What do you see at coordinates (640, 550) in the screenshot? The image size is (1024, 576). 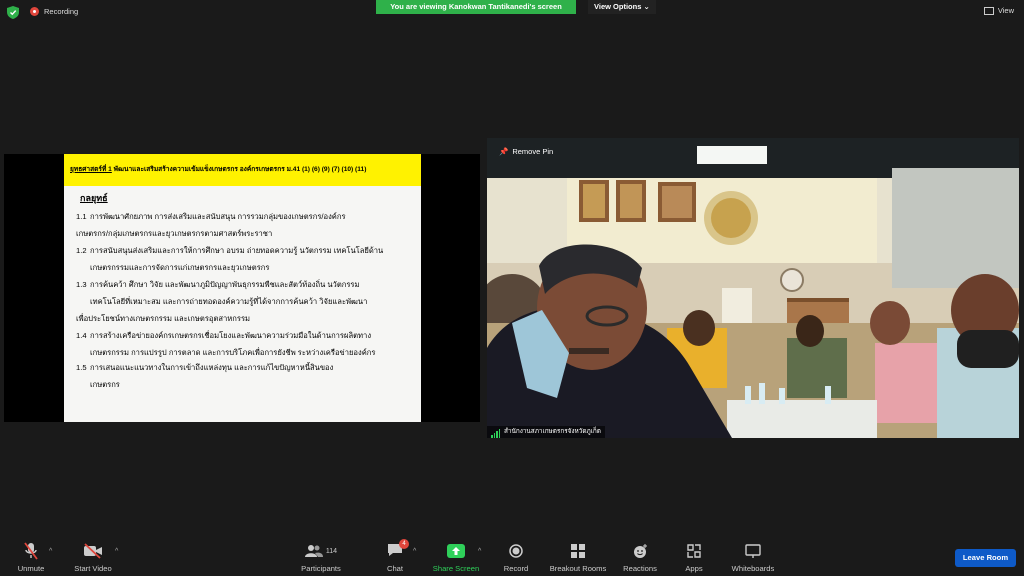 I see `reactions-icon` at bounding box center [640, 550].